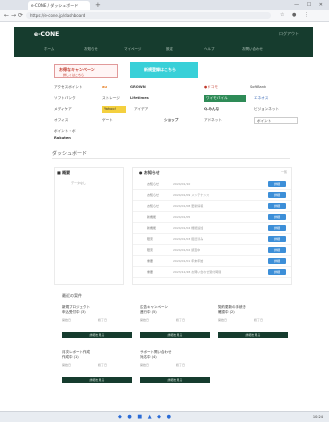 The height and width of the screenshot is (422, 329). I want to click on reload-icon: ⟳, so click(20, 15).